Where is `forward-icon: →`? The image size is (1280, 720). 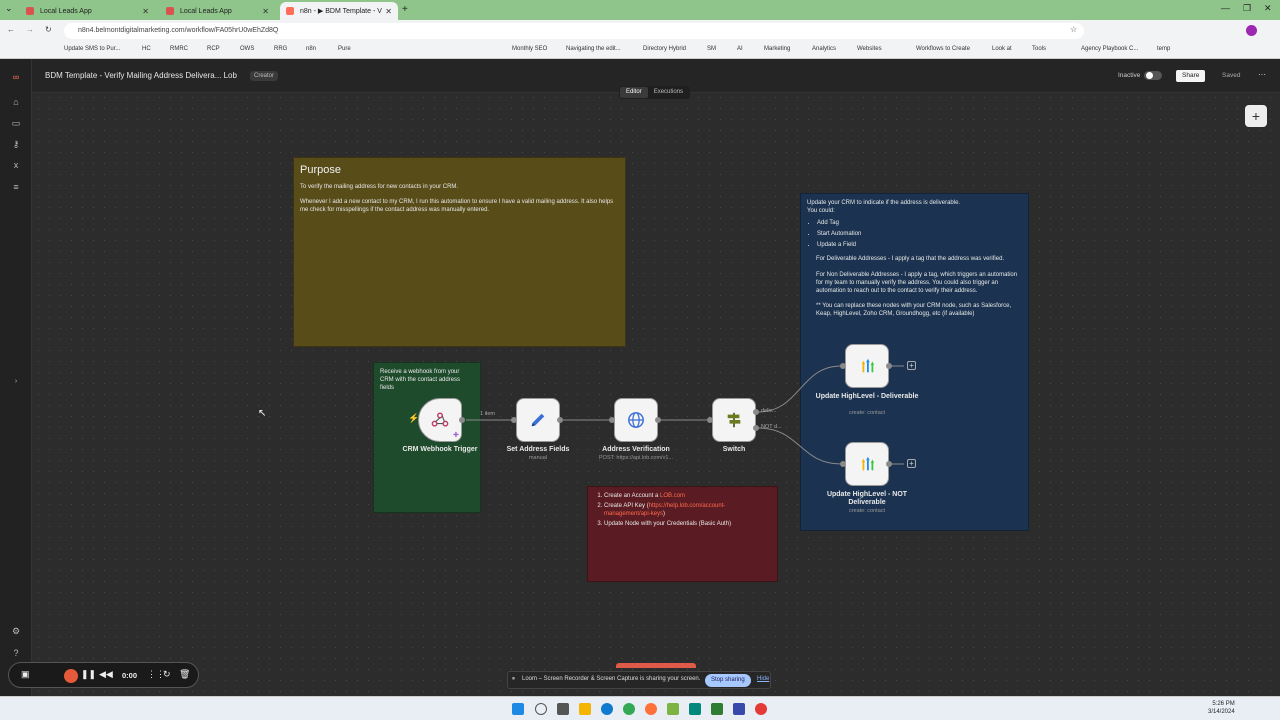
forward-icon: → is located at coordinates (30, 29).